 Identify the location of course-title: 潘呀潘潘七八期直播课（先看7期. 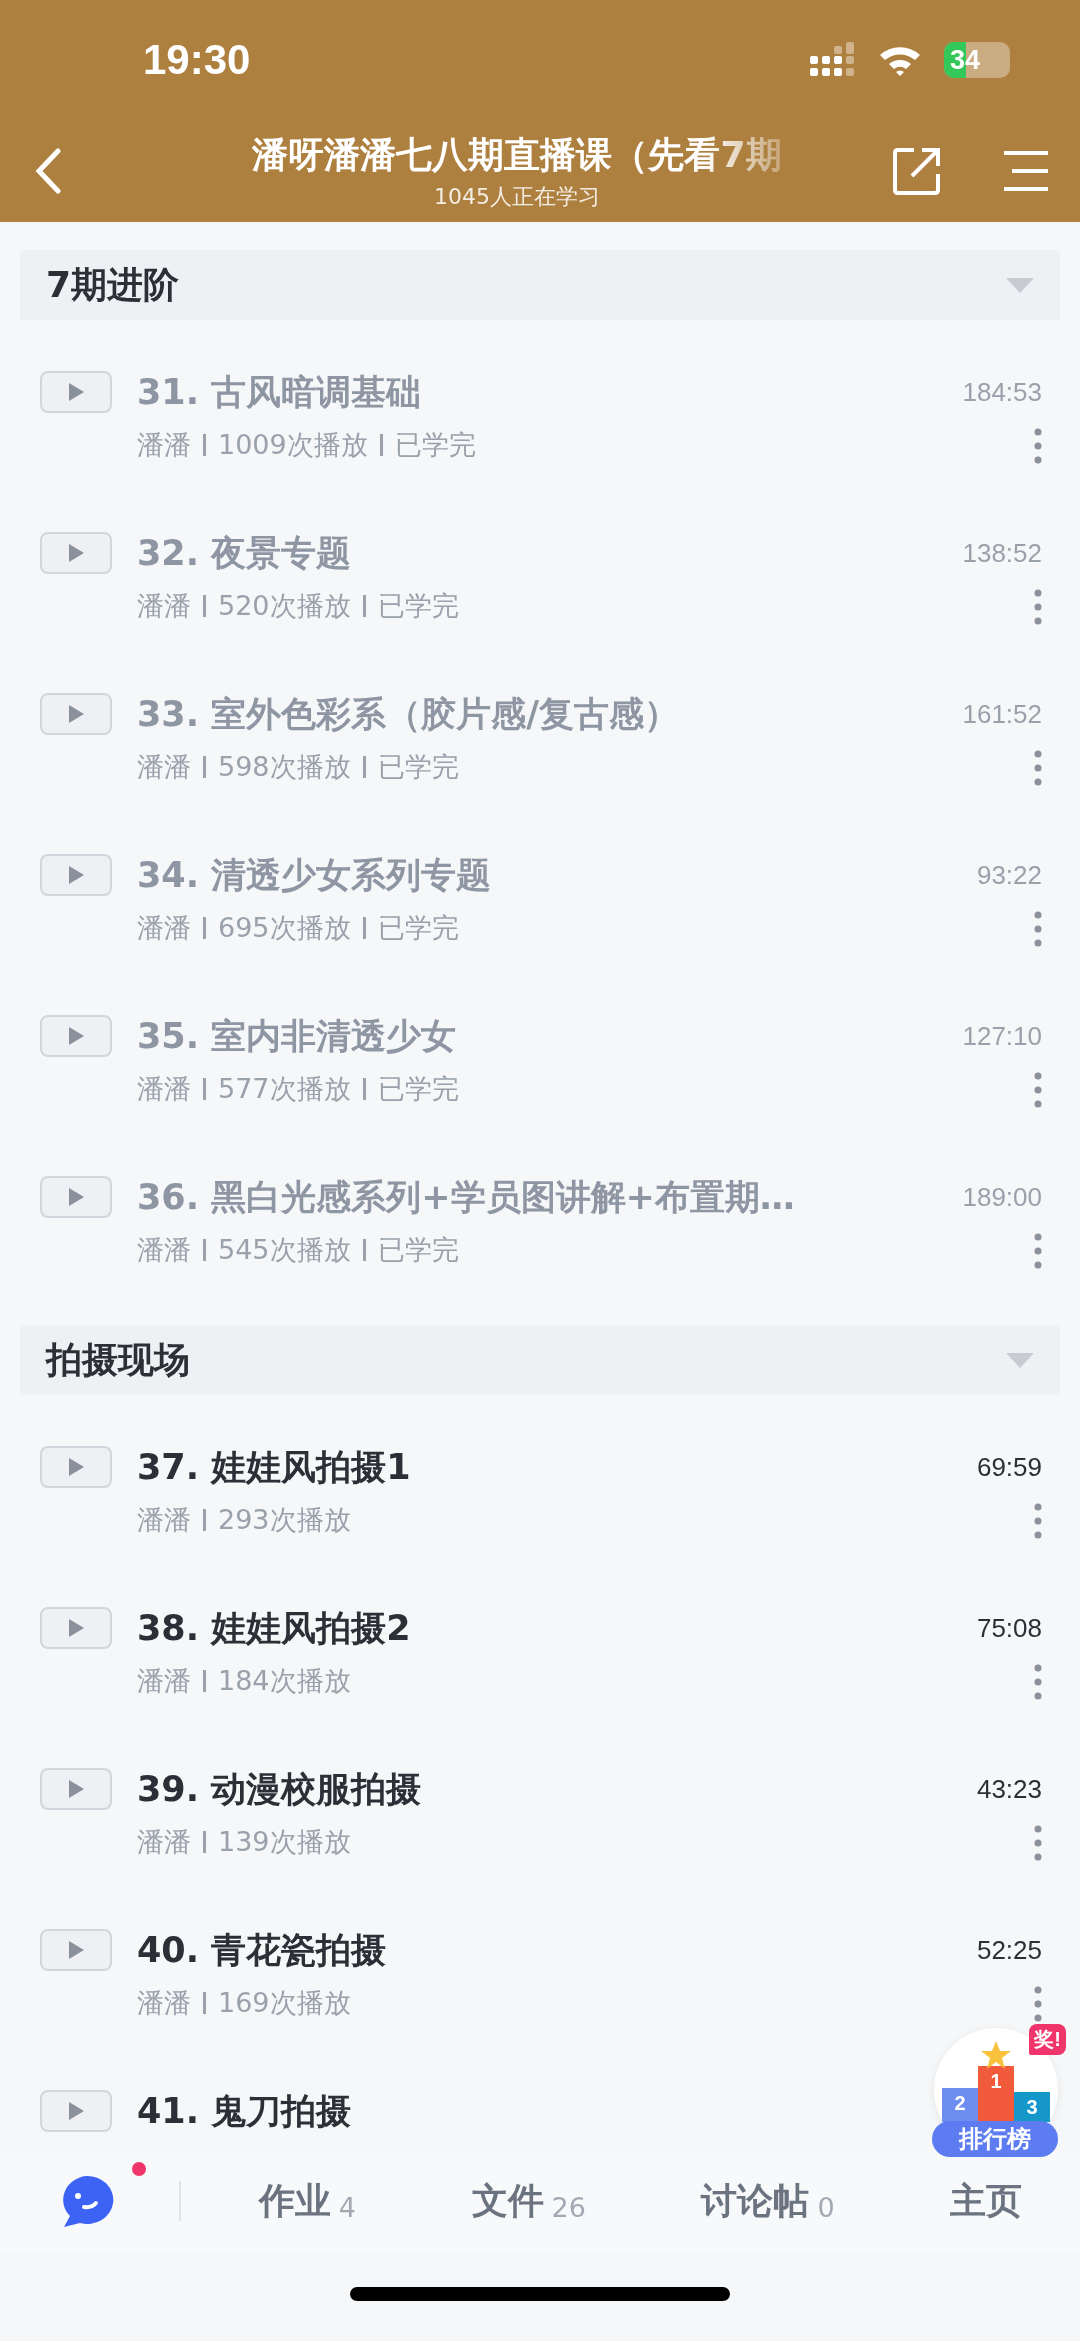
(517, 154).